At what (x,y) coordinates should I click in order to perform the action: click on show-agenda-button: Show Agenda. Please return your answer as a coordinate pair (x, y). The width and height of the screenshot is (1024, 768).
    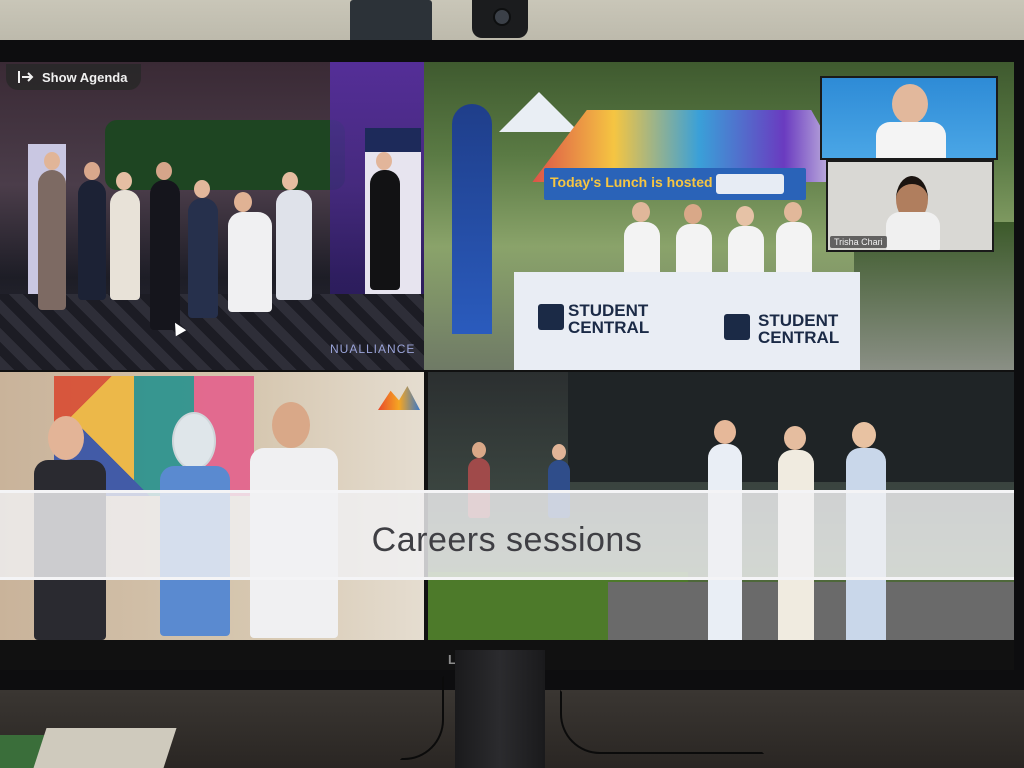
    Looking at the image, I should click on (74, 77).